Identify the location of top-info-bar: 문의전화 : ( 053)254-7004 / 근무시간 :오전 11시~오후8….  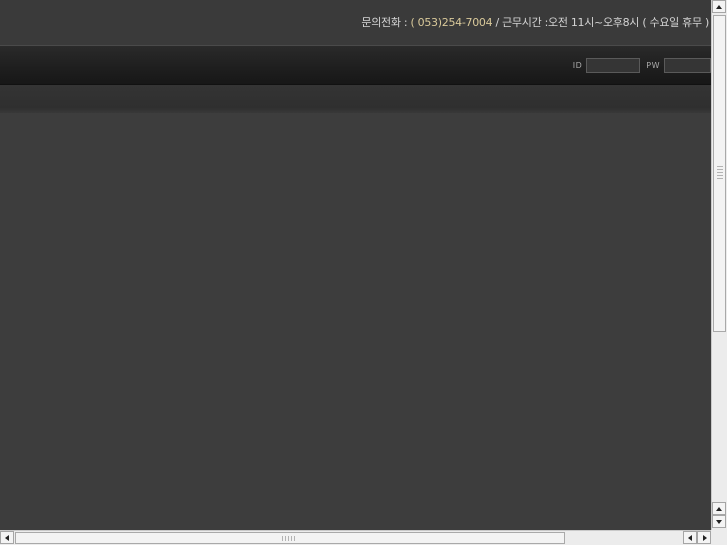
(355, 23).